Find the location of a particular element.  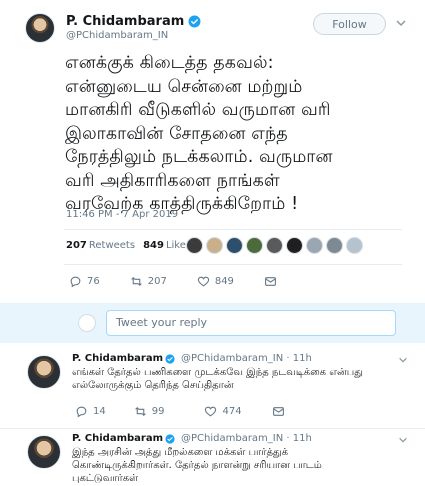

like-count: 474 is located at coordinates (232, 411).